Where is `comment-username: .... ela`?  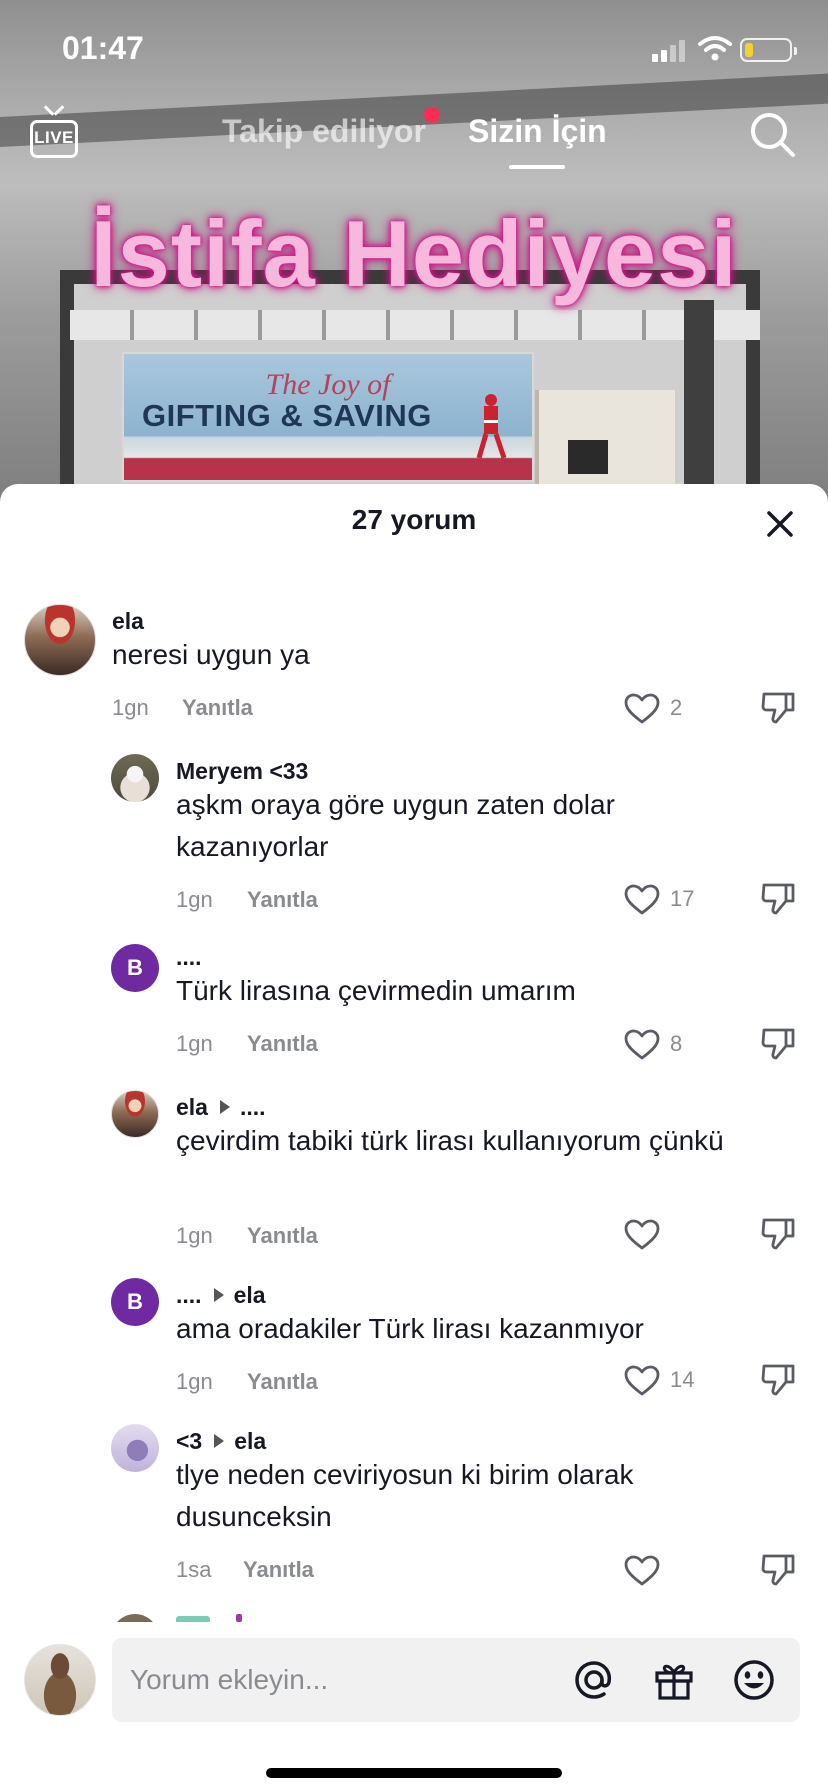
comment-username: .... ela is located at coordinates (221, 1295).